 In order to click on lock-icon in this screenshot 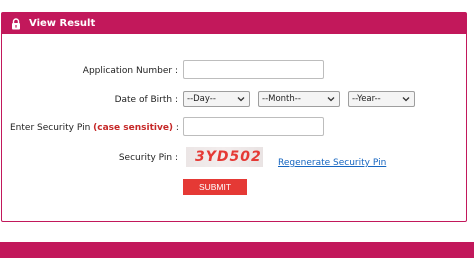, I will do `click(16, 23)`.